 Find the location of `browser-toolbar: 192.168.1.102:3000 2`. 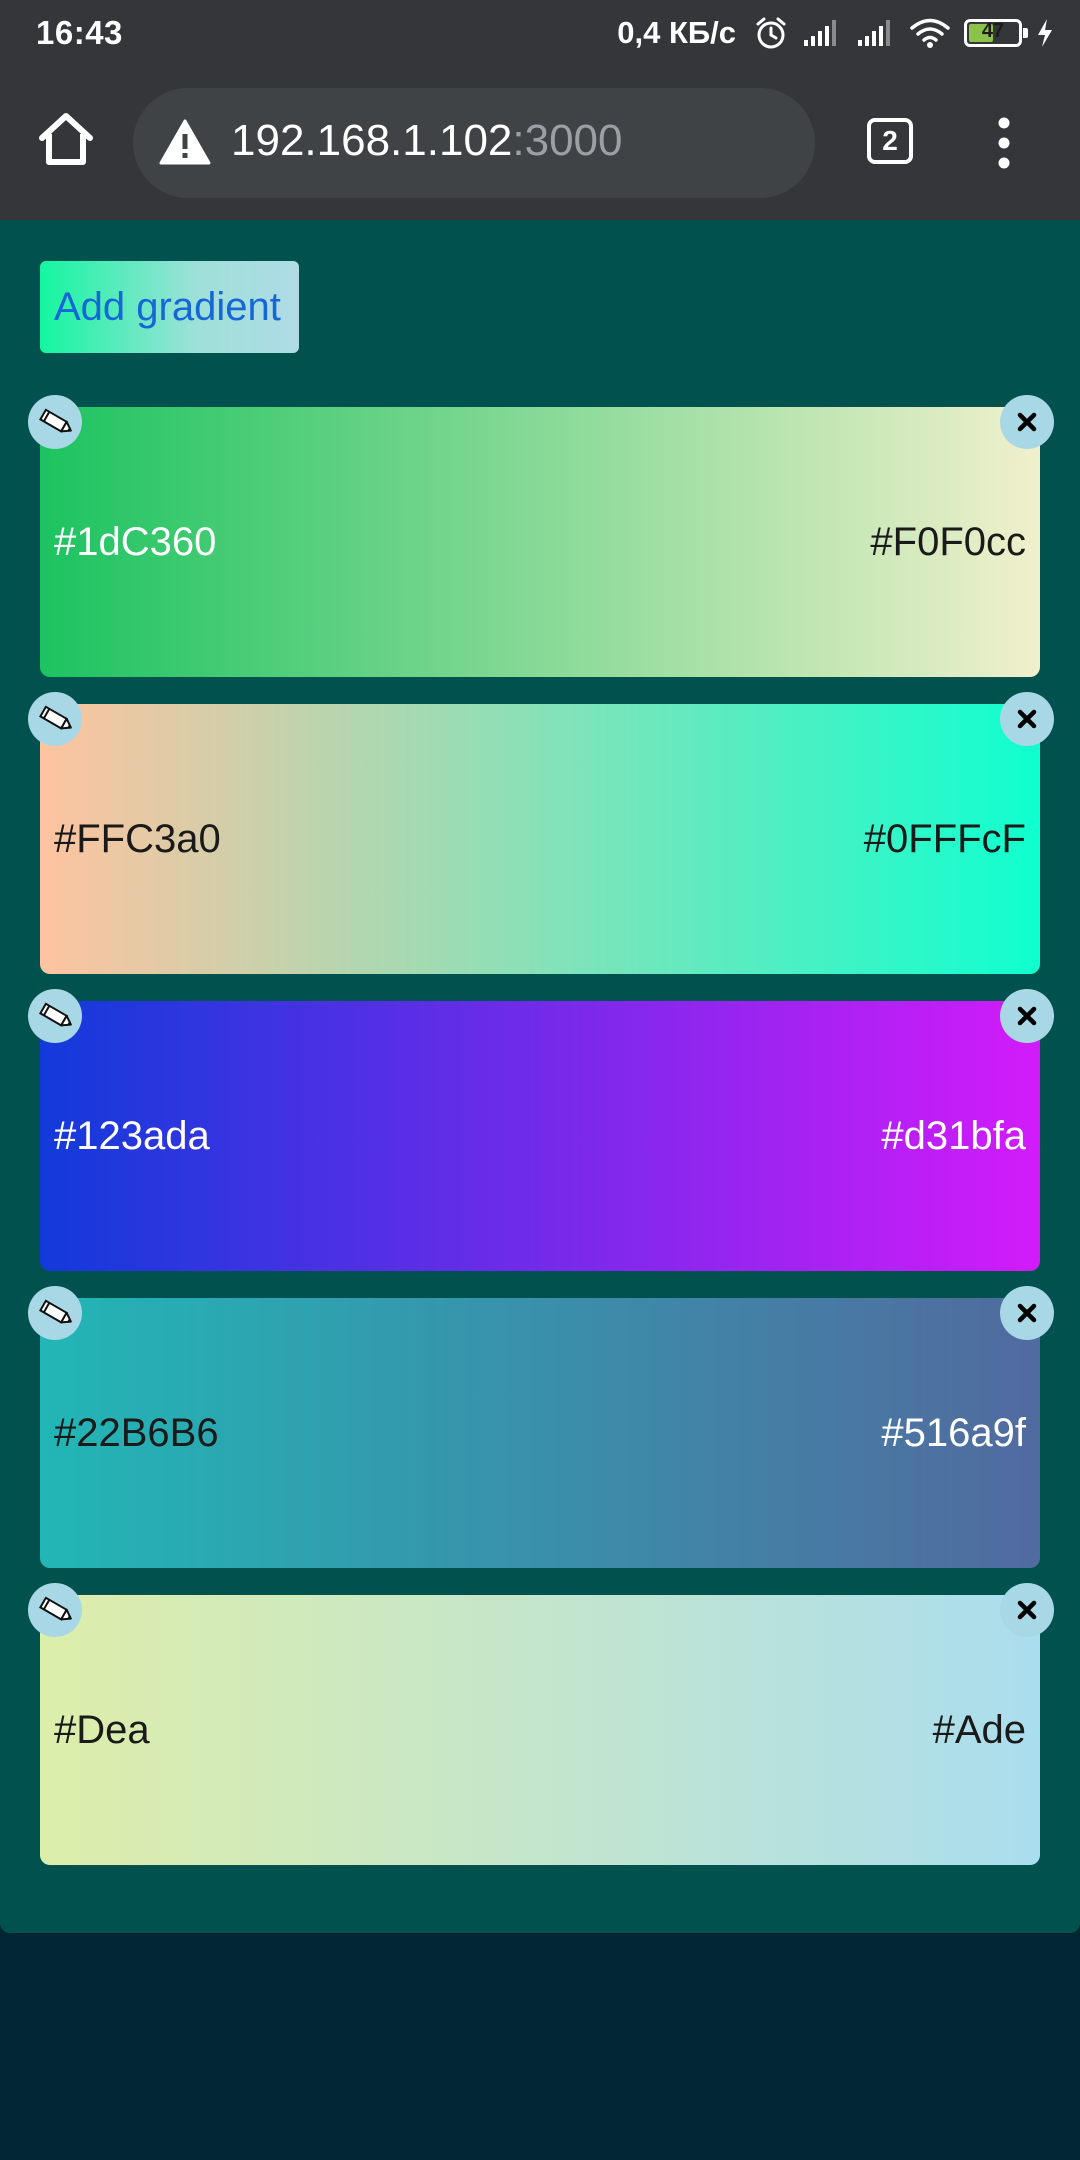

browser-toolbar: 192.168.1.102:3000 2 is located at coordinates (540, 143).